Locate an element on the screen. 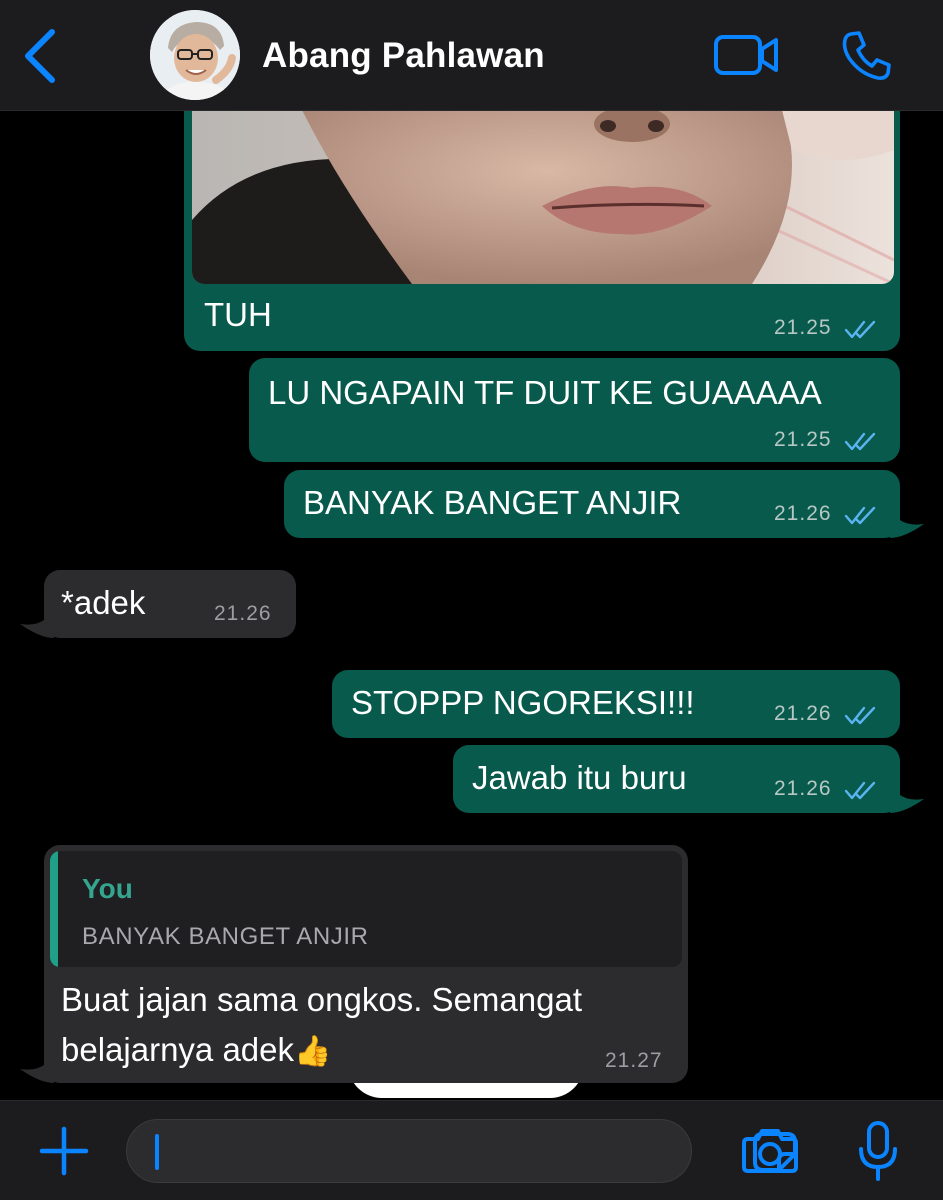 This screenshot has height=1200, width=943. camera-icon is located at coordinates (770, 1151).